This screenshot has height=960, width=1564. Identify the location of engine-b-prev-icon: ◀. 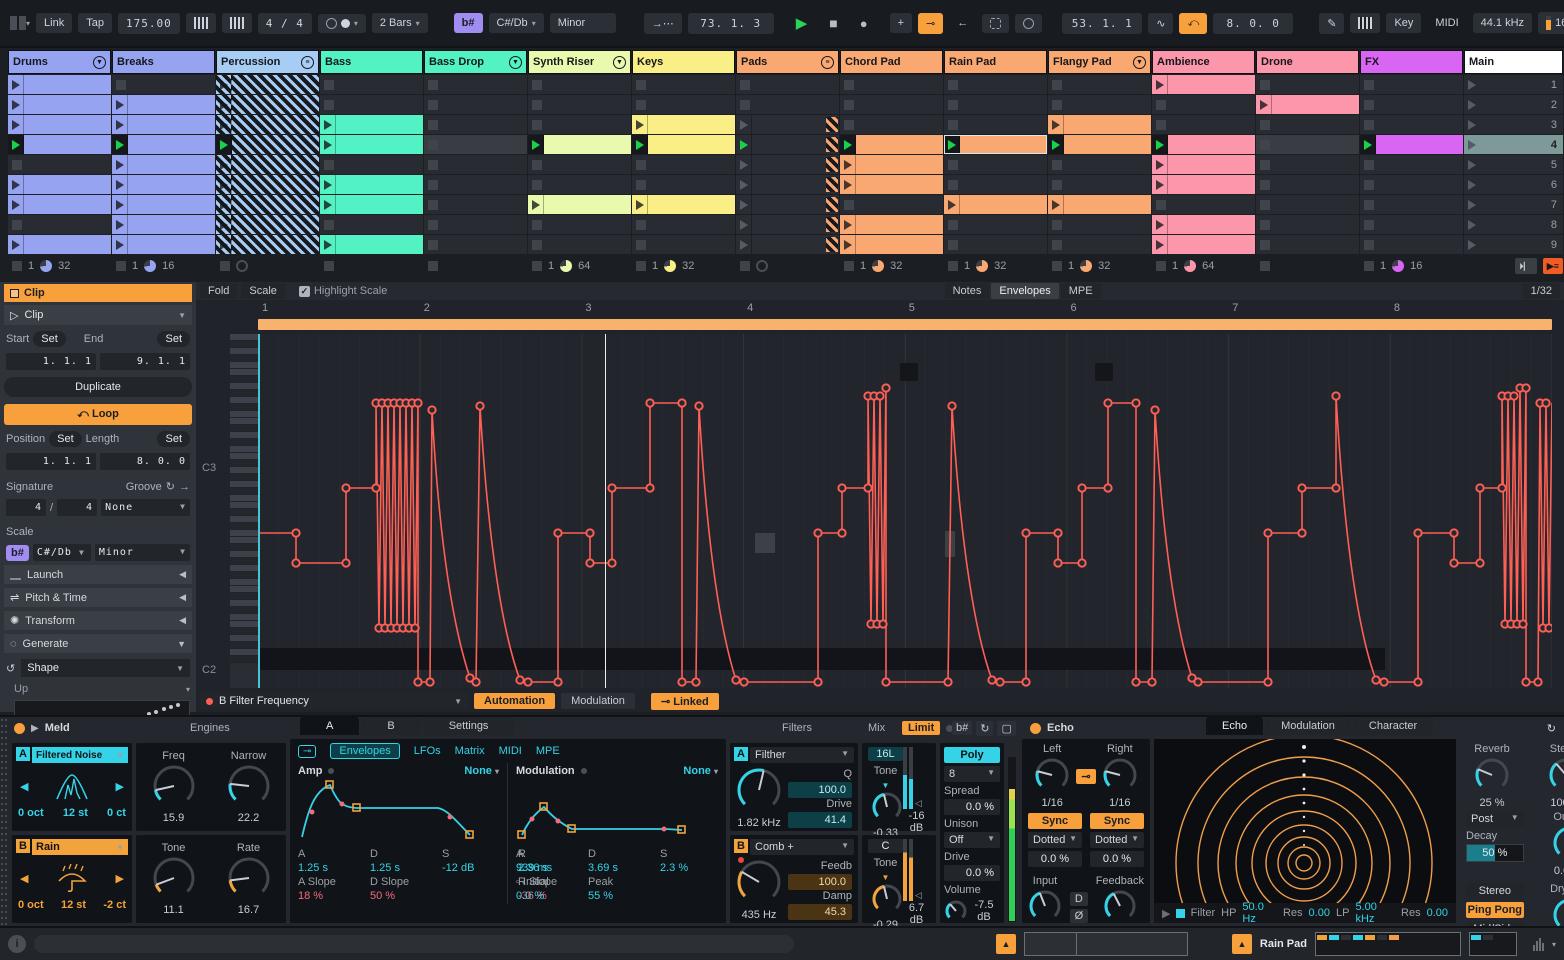
(24, 878).